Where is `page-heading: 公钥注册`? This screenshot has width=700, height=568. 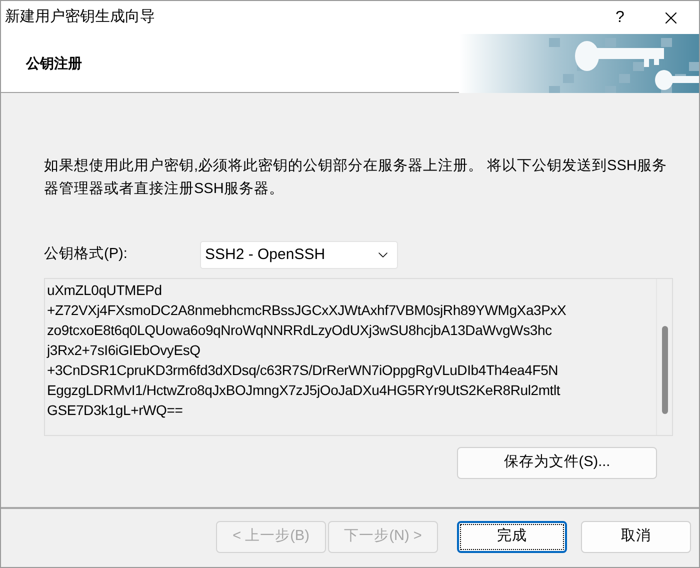 page-heading: 公钥注册 is located at coordinates (54, 63).